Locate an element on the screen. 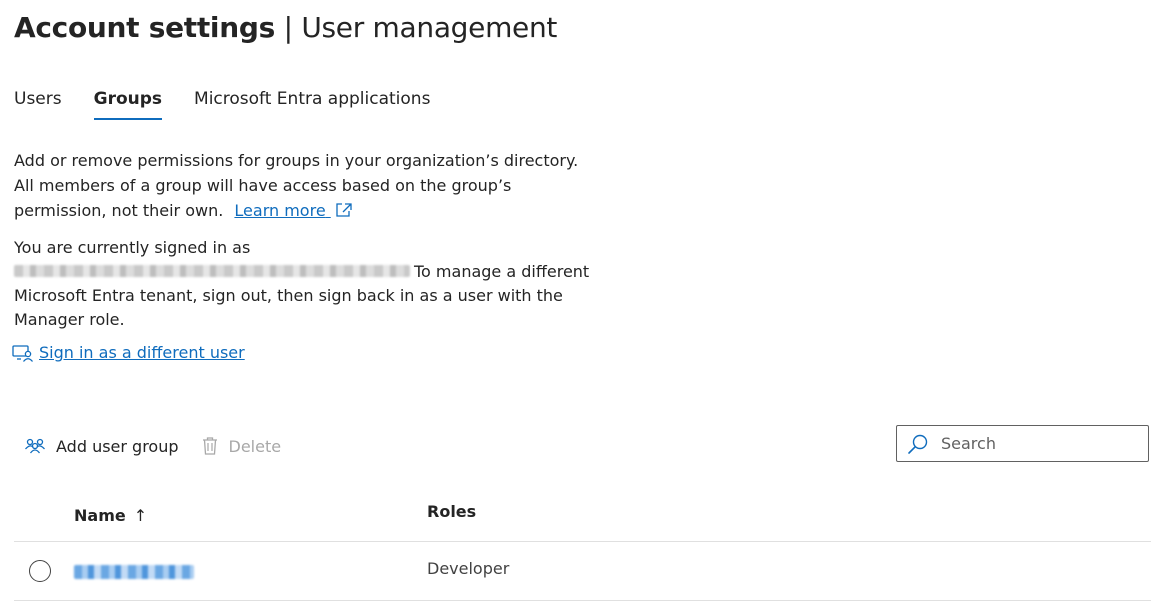 This screenshot has width=1161, height=611. search-input is located at coordinates (1036, 443).